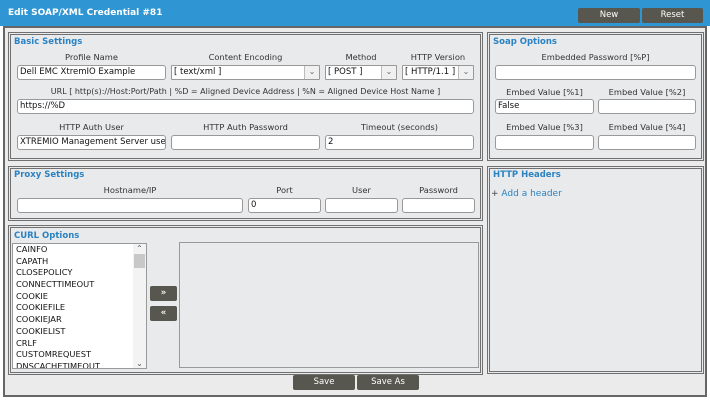  Describe the element at coordinates (525, 42) in the screenshot. I see `soap-options-legend: Soap Options` at that location.